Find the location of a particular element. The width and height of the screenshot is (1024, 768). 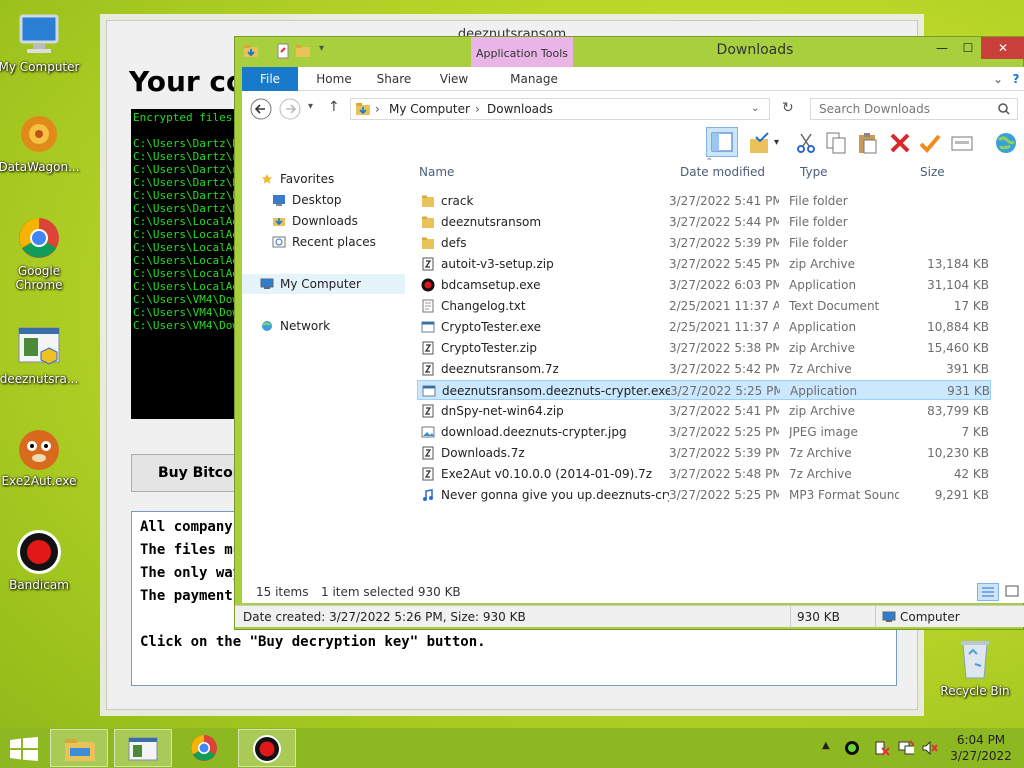

maximize-button: ☐ is located at coordinates (968, 48).